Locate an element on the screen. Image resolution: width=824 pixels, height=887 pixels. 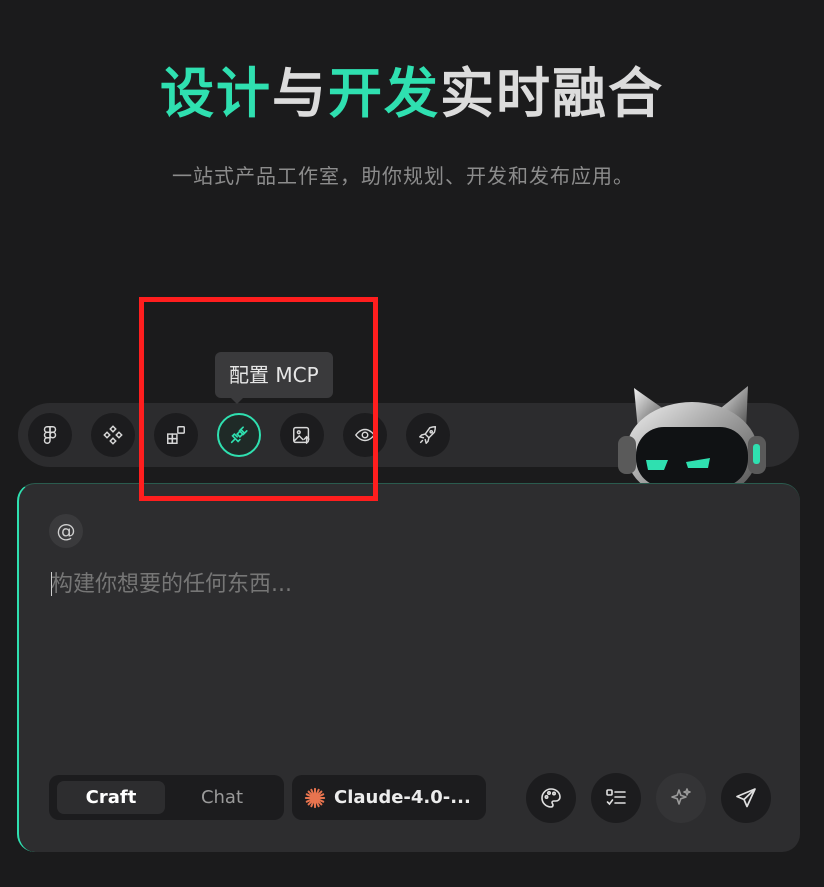
blocks-button is located at coordinates (176, 435).